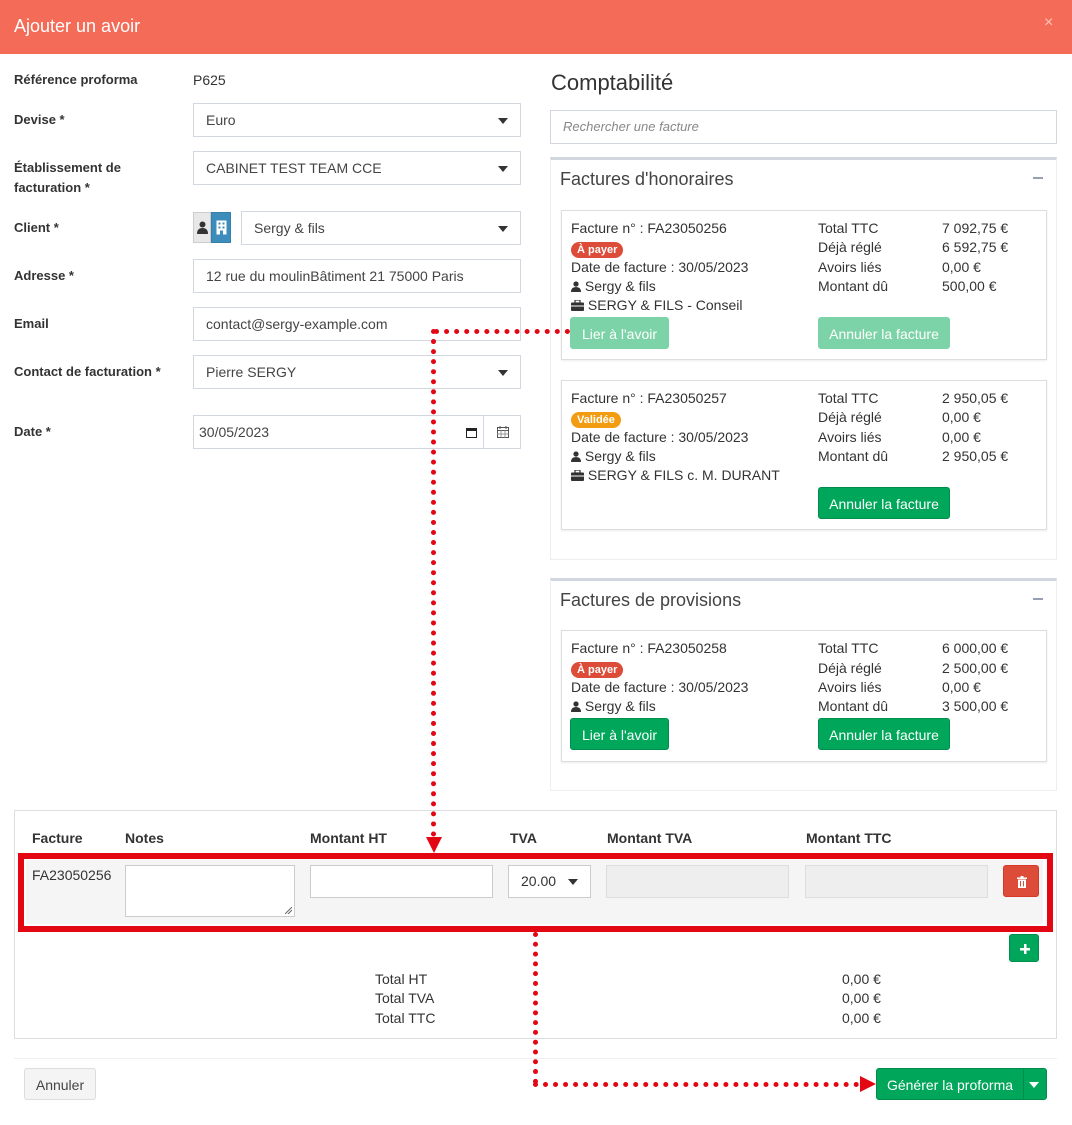 The height and width of the screenshot is (1125, 1072). I want to click on total-ttc-value: 2 950,05 €, so click(975, 398).